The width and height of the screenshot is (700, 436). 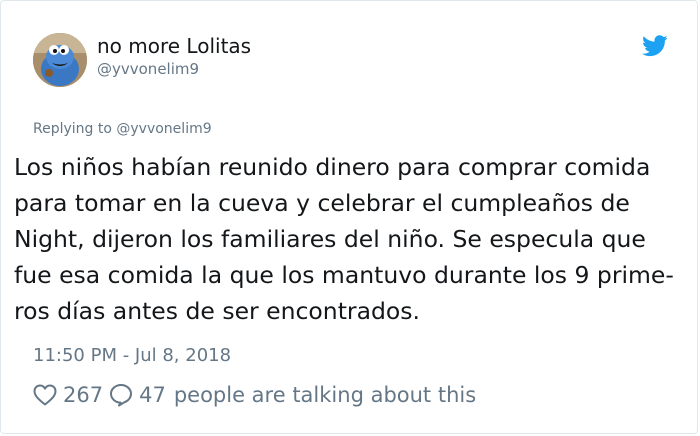 I want to click on display-name: no more Lolitas, so click(x=174, y=46).